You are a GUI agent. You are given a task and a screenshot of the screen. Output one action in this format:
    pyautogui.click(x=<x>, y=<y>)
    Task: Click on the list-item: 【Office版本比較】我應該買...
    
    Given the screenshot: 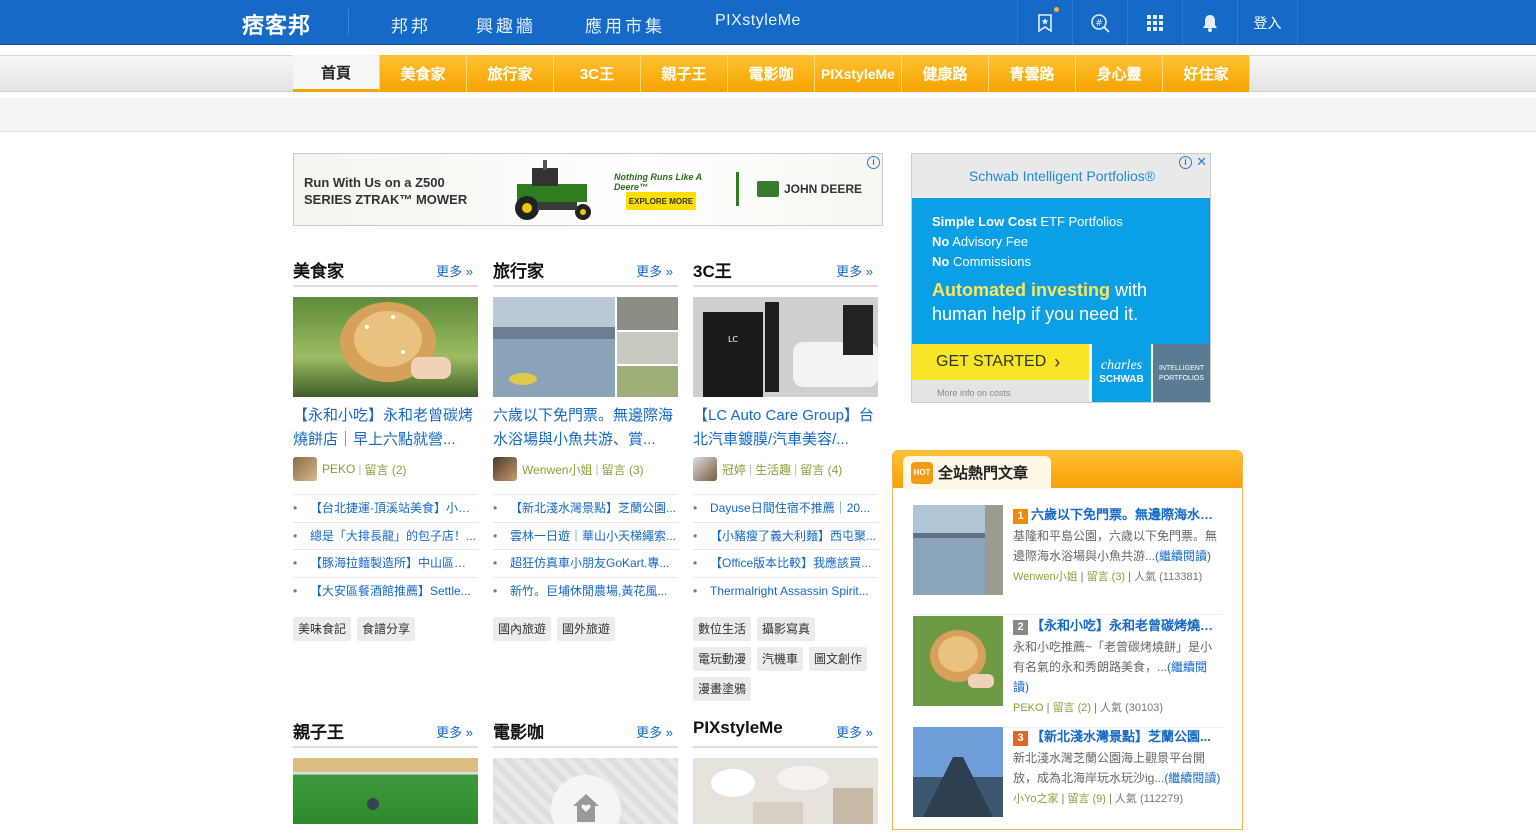 What is the action you would take?
    pyautogui.click(x=785, y=563)
    